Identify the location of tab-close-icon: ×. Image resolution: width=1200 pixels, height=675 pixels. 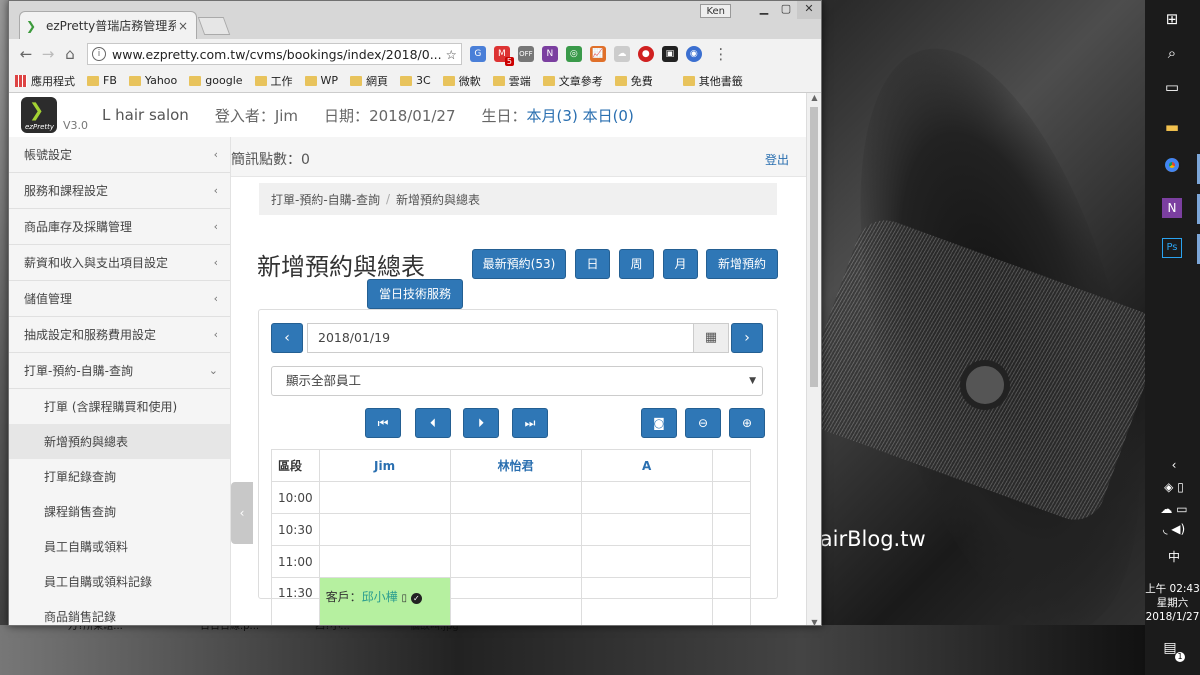
(183, 26).